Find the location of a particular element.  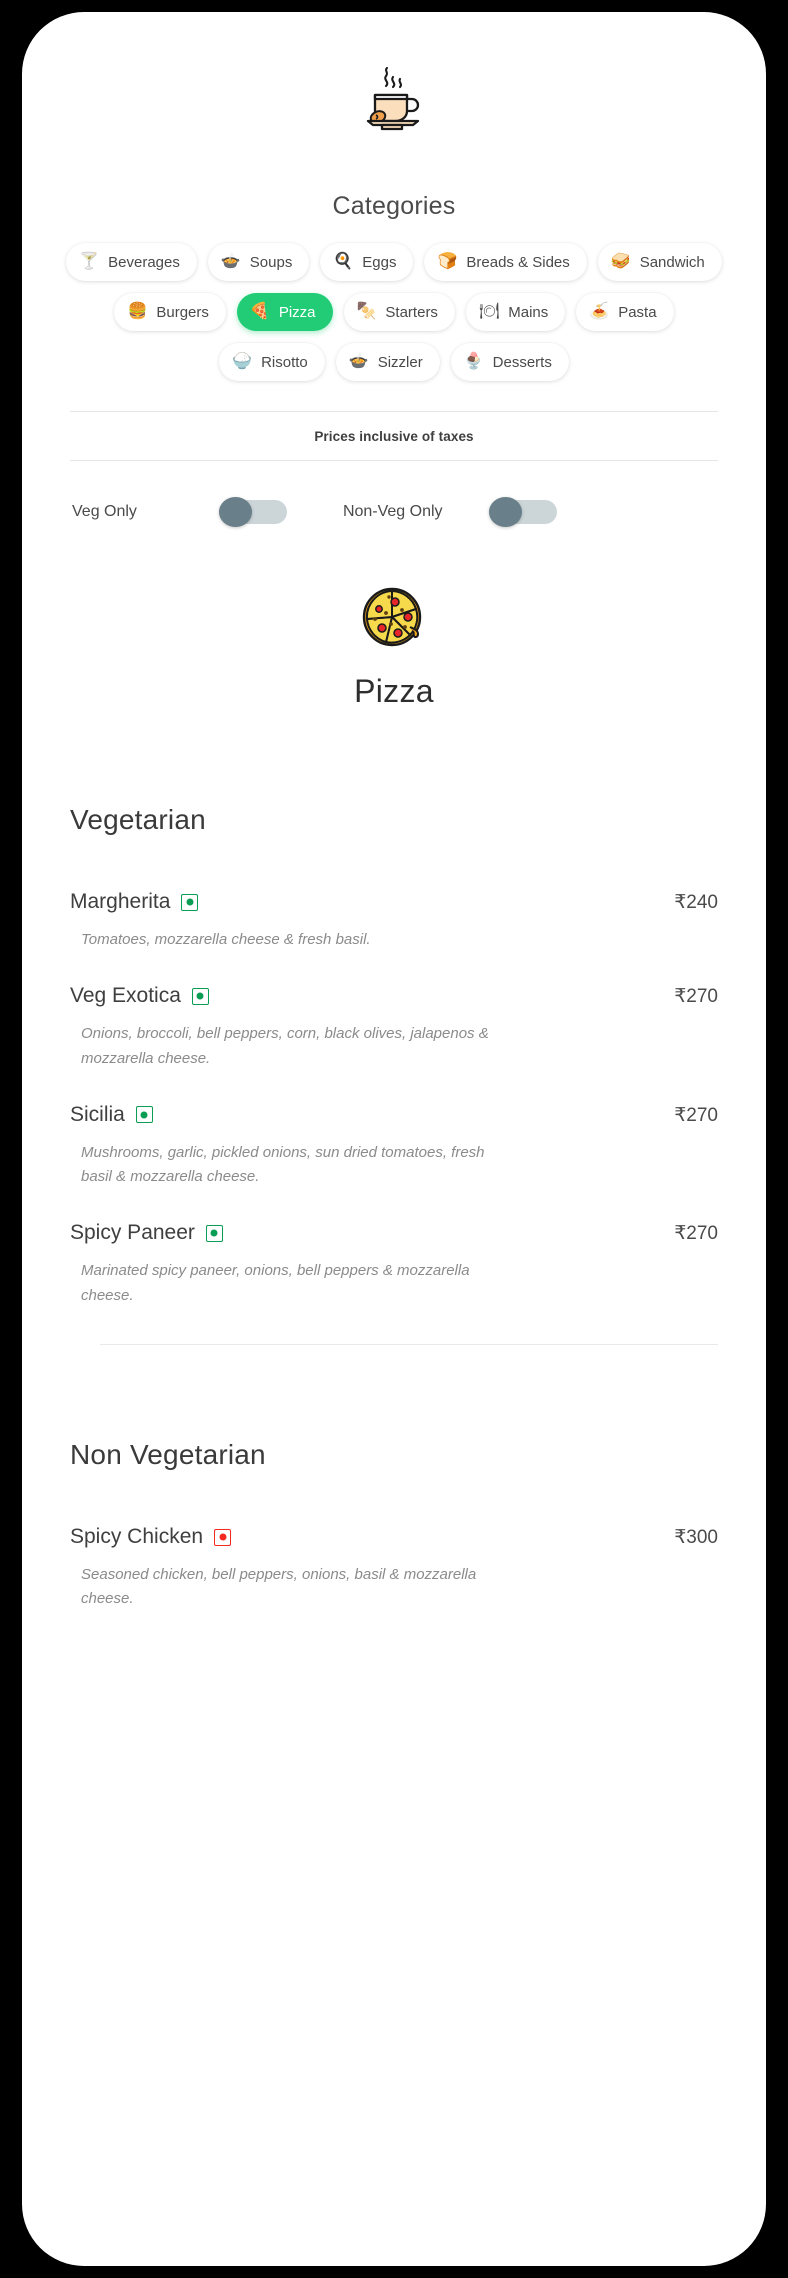

category-chip-pizza: 🍕 Pizza is located at coordinates (284, 312).